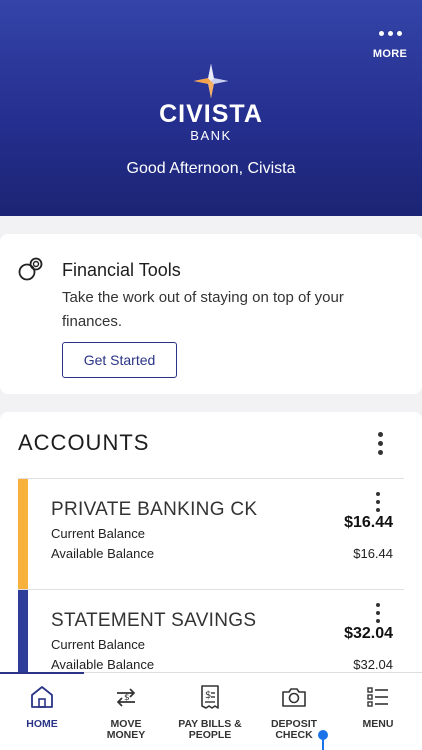 This screenshot has height=750, width=422. I want to click on nav-label-line1: HOME, so click(42, 724).